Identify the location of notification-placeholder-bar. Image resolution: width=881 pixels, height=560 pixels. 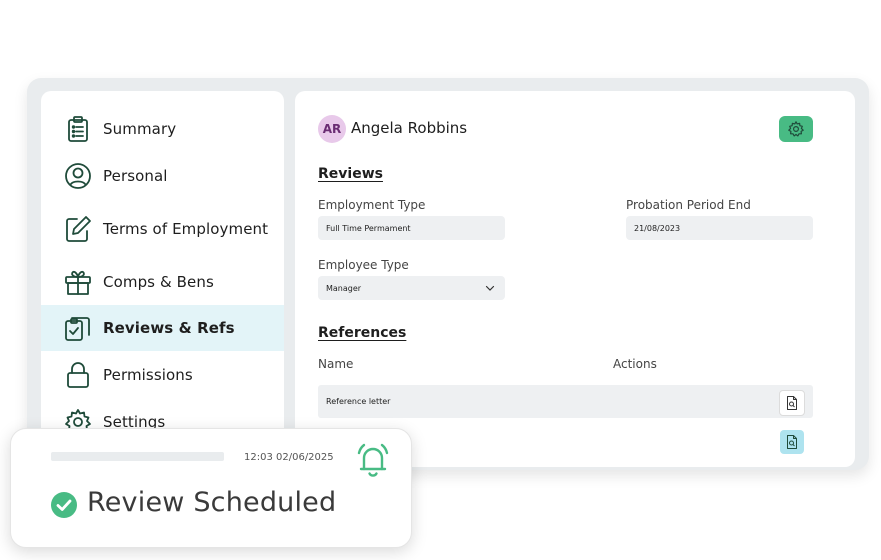
(137, 456).